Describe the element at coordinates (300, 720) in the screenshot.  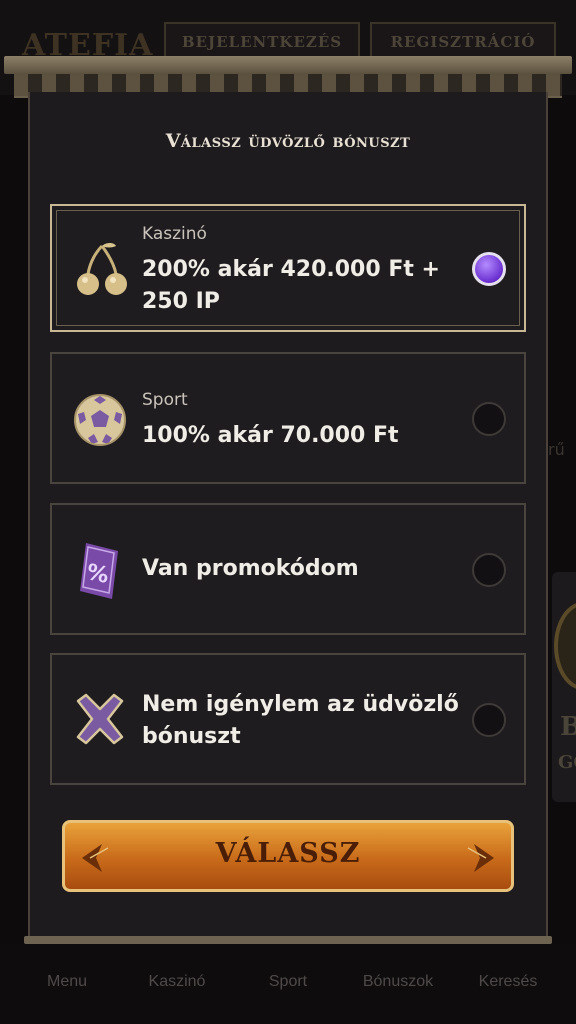
I see `option-no-bonus-value: Nem igénylem az üdvözlő bónuszt` at that location.